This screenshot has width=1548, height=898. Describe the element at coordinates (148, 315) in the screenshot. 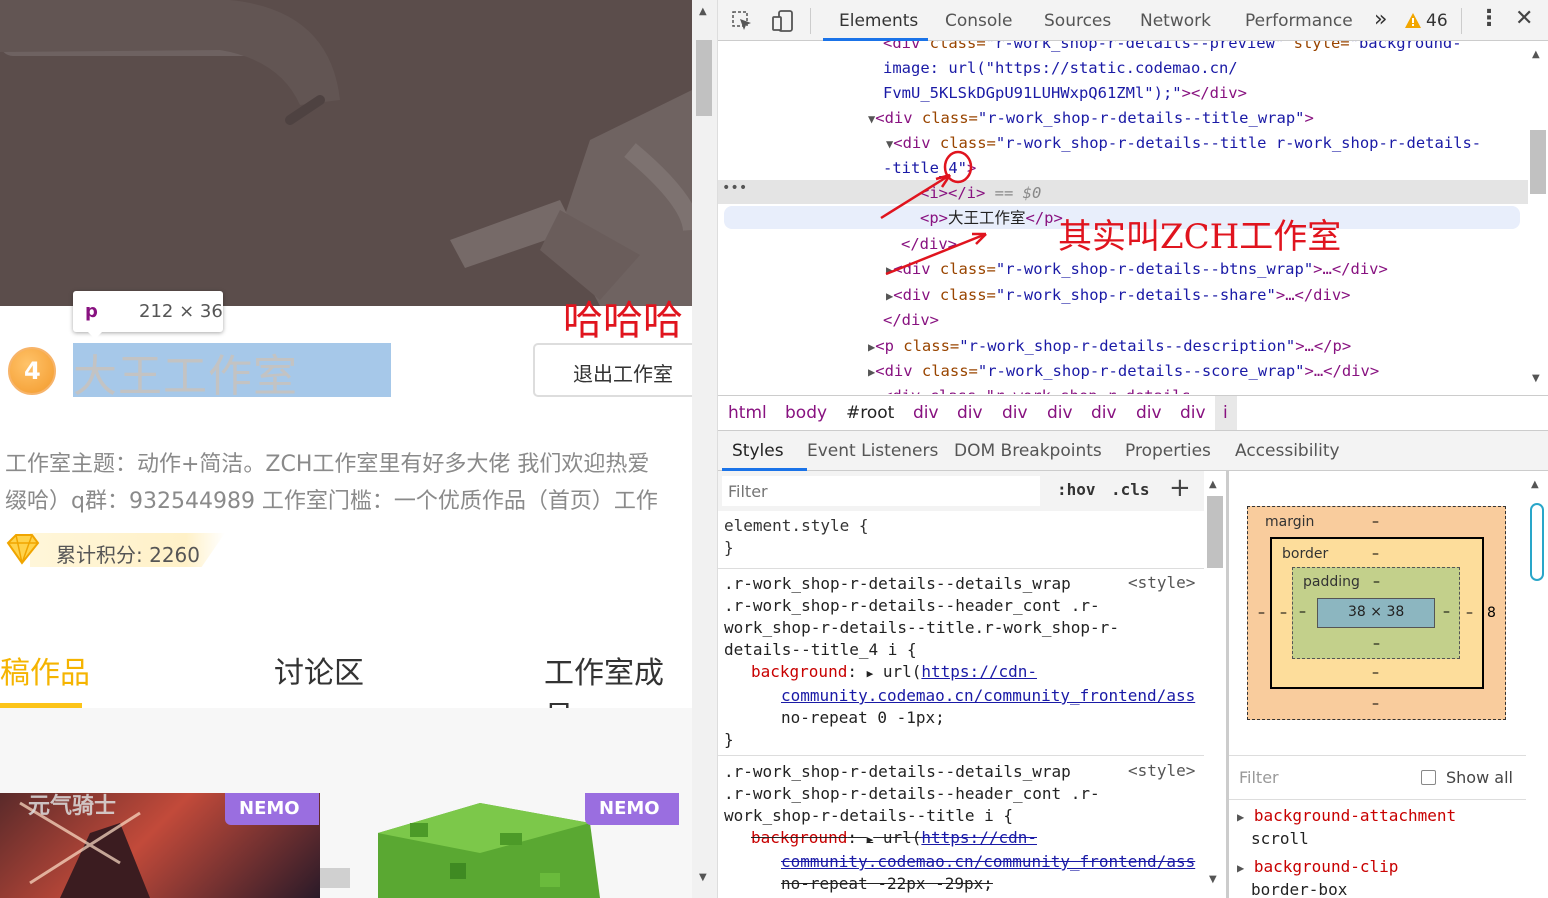

I see `element-size-tooltip: p 212 × 36` at that location.